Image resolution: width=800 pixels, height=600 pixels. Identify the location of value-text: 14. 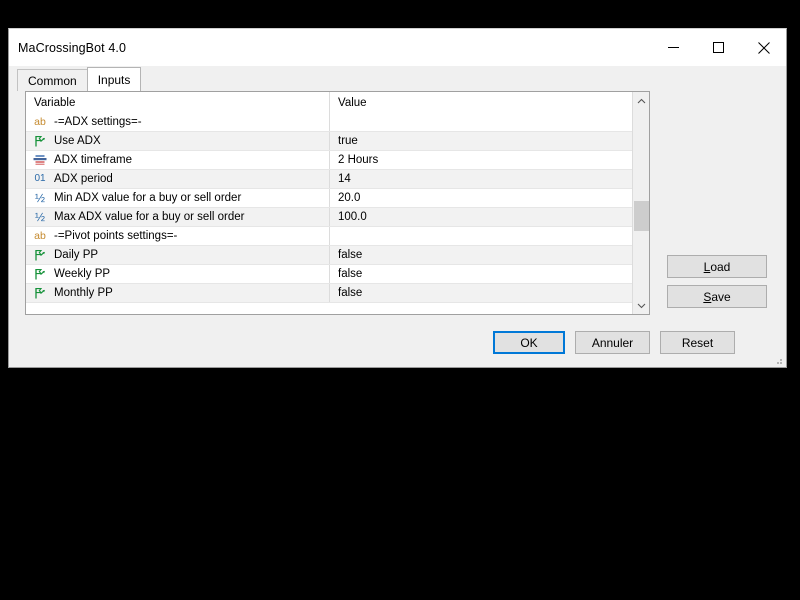
(344, 179).